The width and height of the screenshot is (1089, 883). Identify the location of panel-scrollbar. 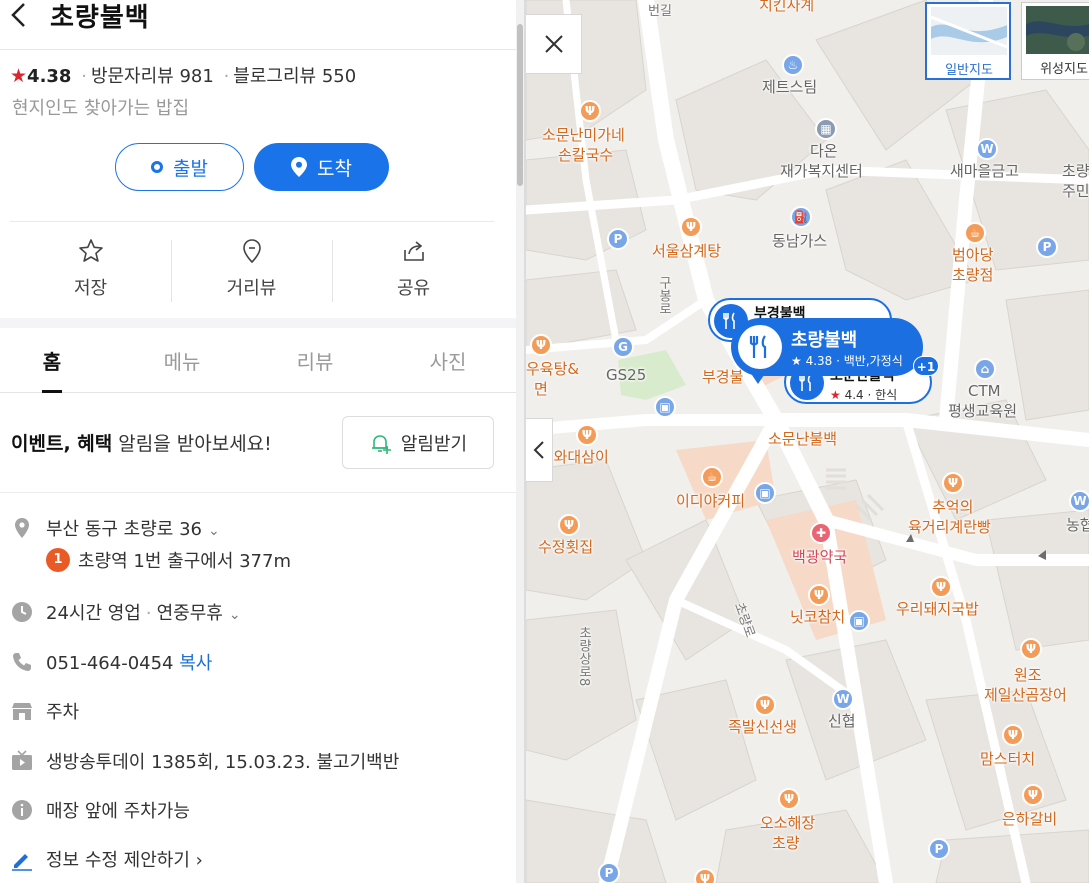
(520, 441).